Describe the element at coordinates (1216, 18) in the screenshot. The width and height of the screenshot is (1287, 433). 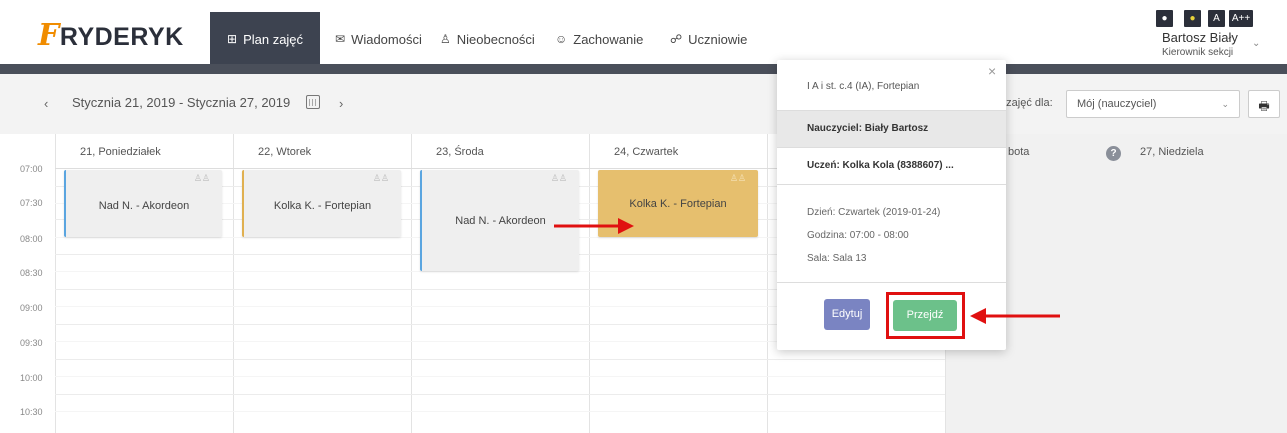
I see `font-size-normal: A` at that location.